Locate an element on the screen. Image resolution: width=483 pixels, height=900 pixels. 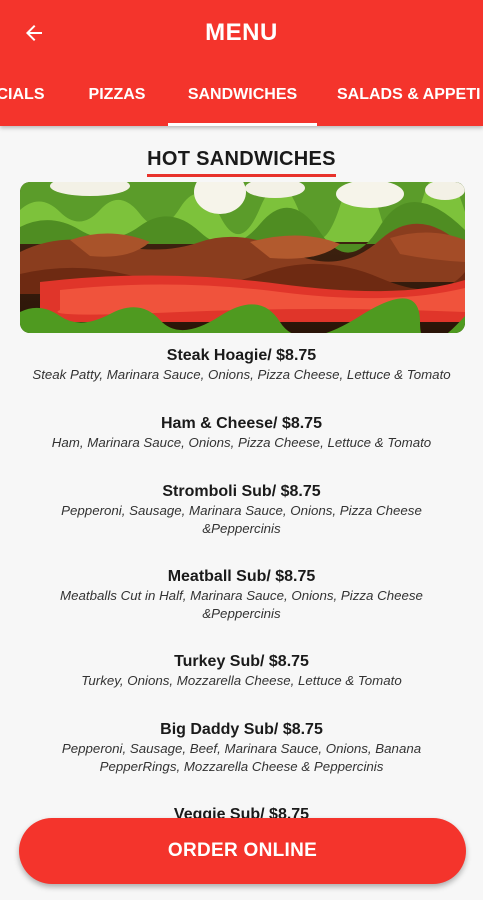
section-heading: HOT SANDWICHES is located at coordinates (241, 162).